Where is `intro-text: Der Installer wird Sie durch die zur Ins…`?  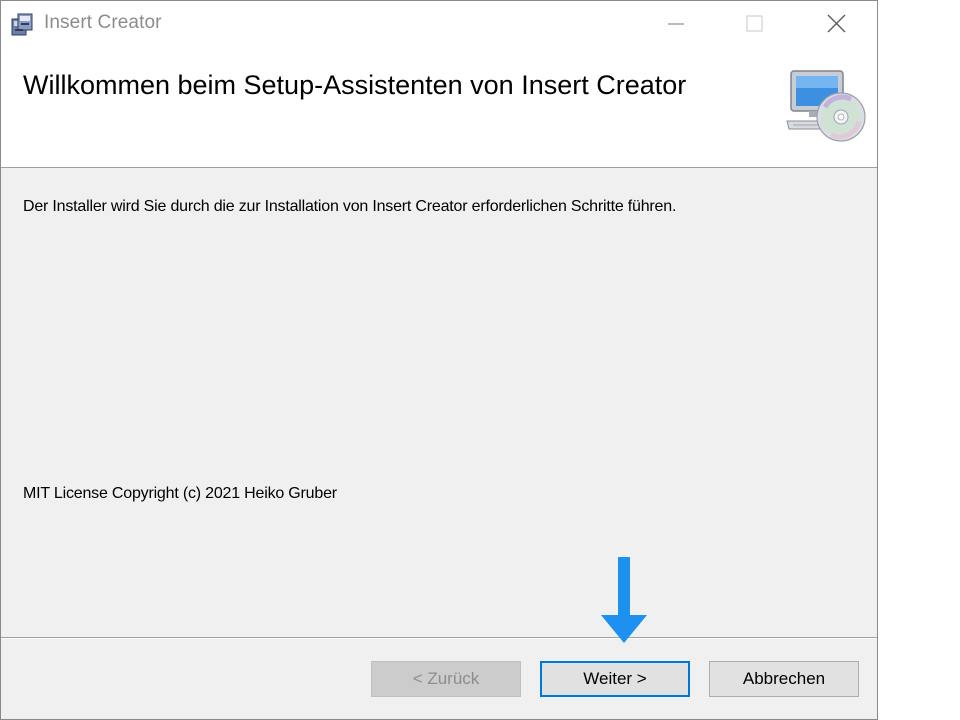 intro-text: Der Installer wird Sie durch die zur Ins… is located at coordinates (350, 206).